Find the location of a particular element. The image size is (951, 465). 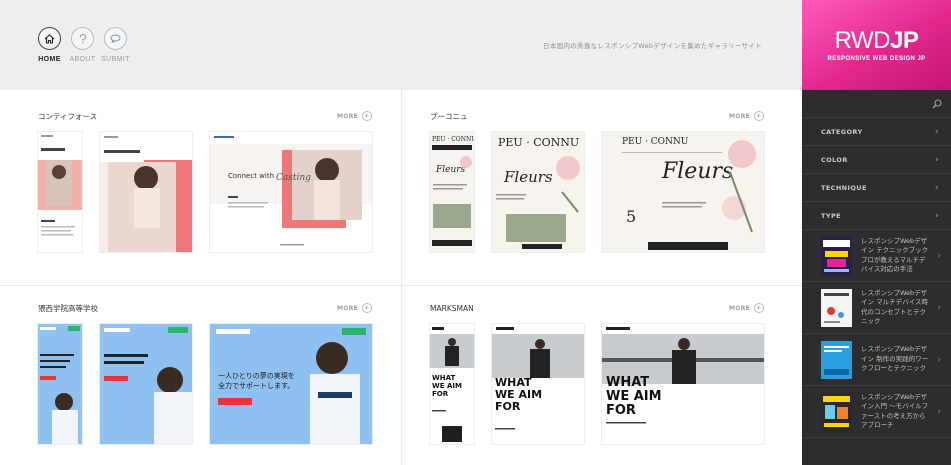

card-title: コンティフォース is located at coordinates (67, 116).